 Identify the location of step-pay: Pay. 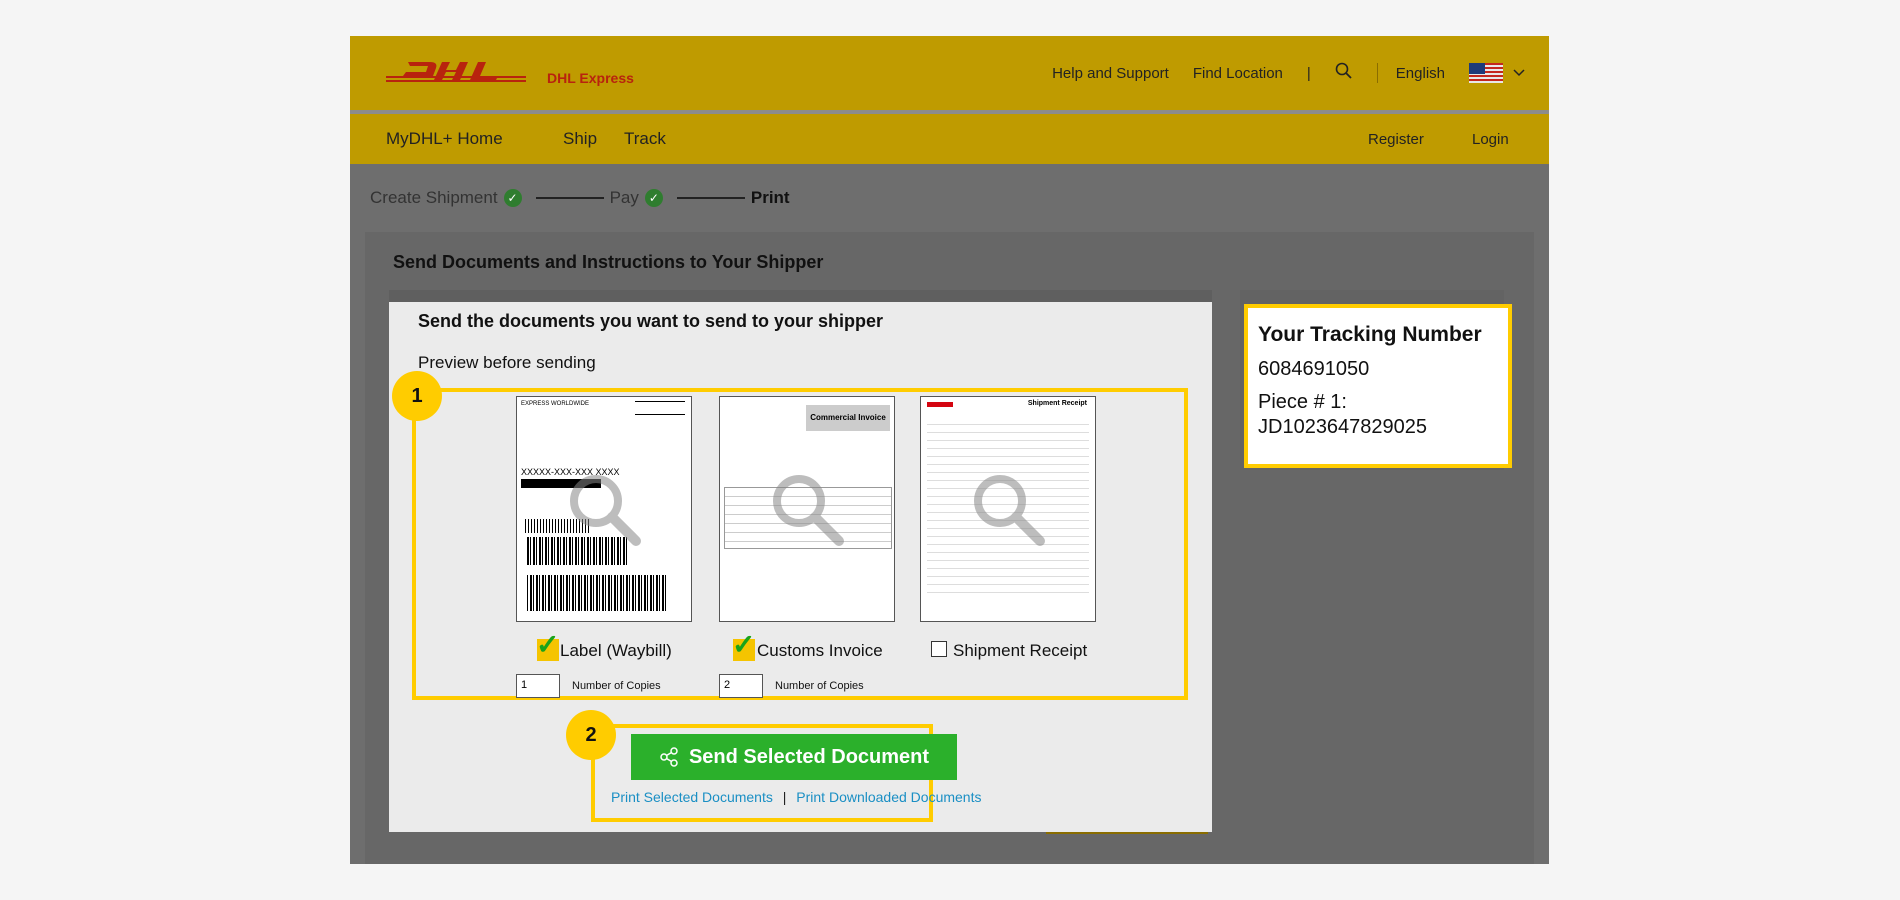
(624, 197).